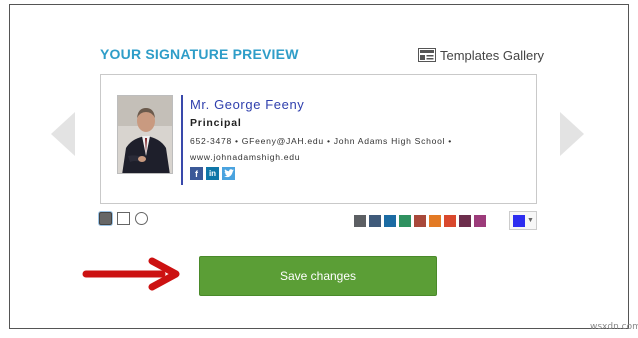 The image size is (638, 338). I want to click on templates-gallery-link: Templates Gallery, so click(481, 55).